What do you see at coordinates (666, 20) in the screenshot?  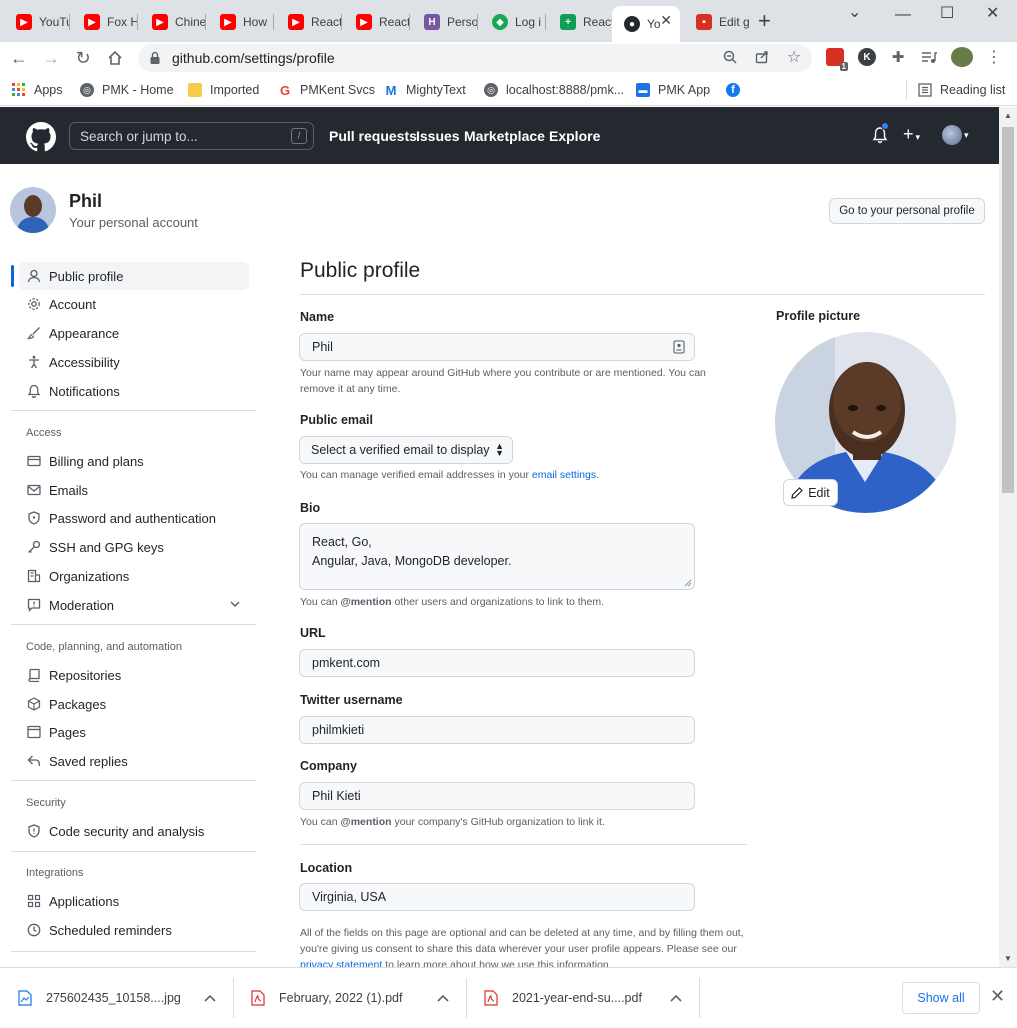 I see `tab-close-icon: ✕` at bounding box center [666, 20].